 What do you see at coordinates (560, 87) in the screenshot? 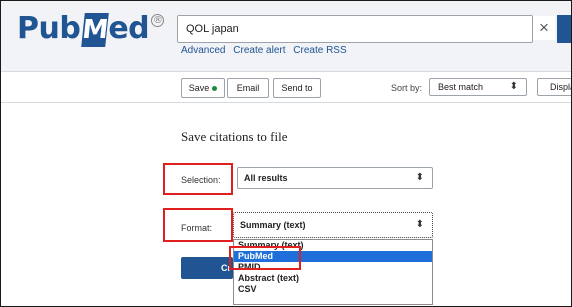
I see `display-label: Displa` at bounding box center [560, 87].